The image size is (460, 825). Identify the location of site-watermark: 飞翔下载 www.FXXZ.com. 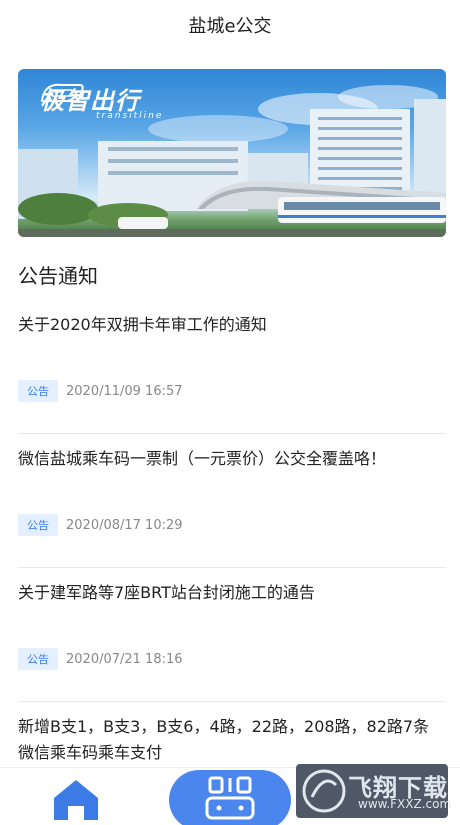
(374, 791).